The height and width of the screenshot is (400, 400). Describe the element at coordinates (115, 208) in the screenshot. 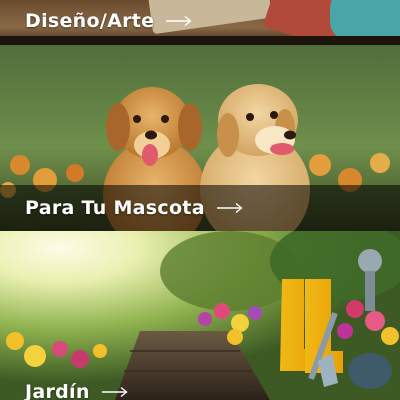

I see `category-label: Para Tu Mascota` at that location.